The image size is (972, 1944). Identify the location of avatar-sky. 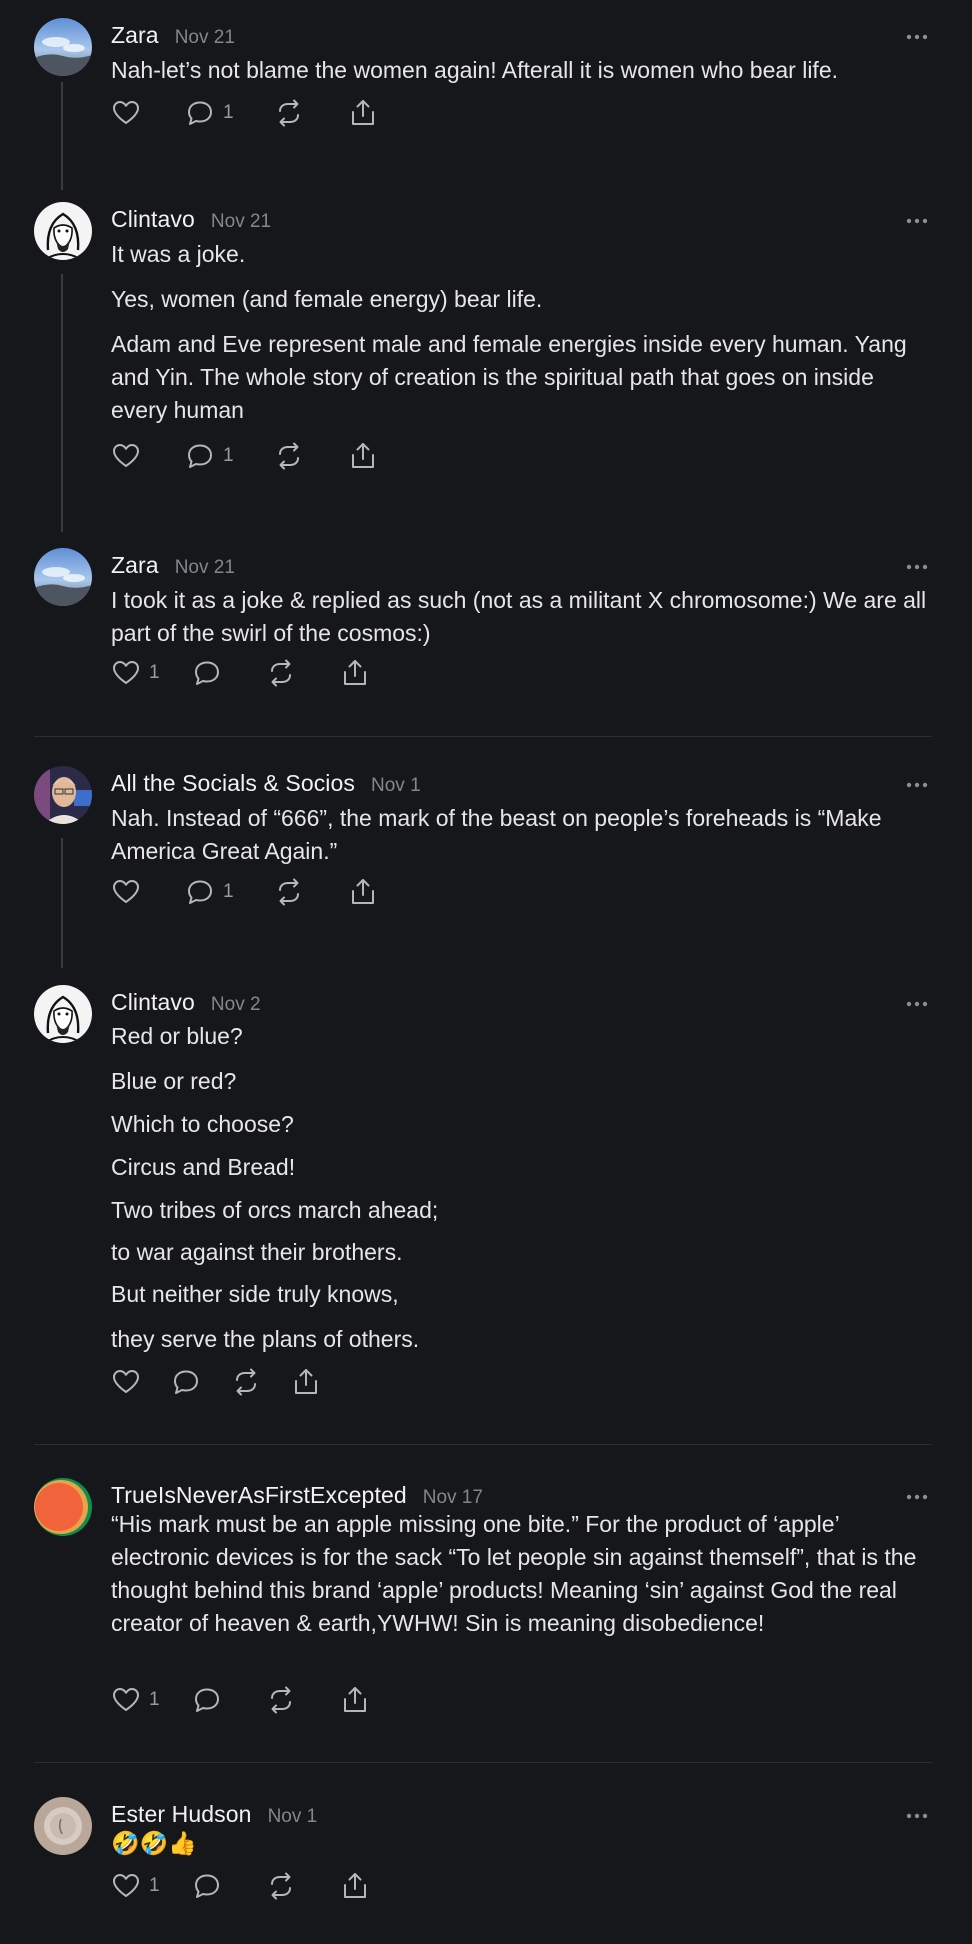
(63, 47).